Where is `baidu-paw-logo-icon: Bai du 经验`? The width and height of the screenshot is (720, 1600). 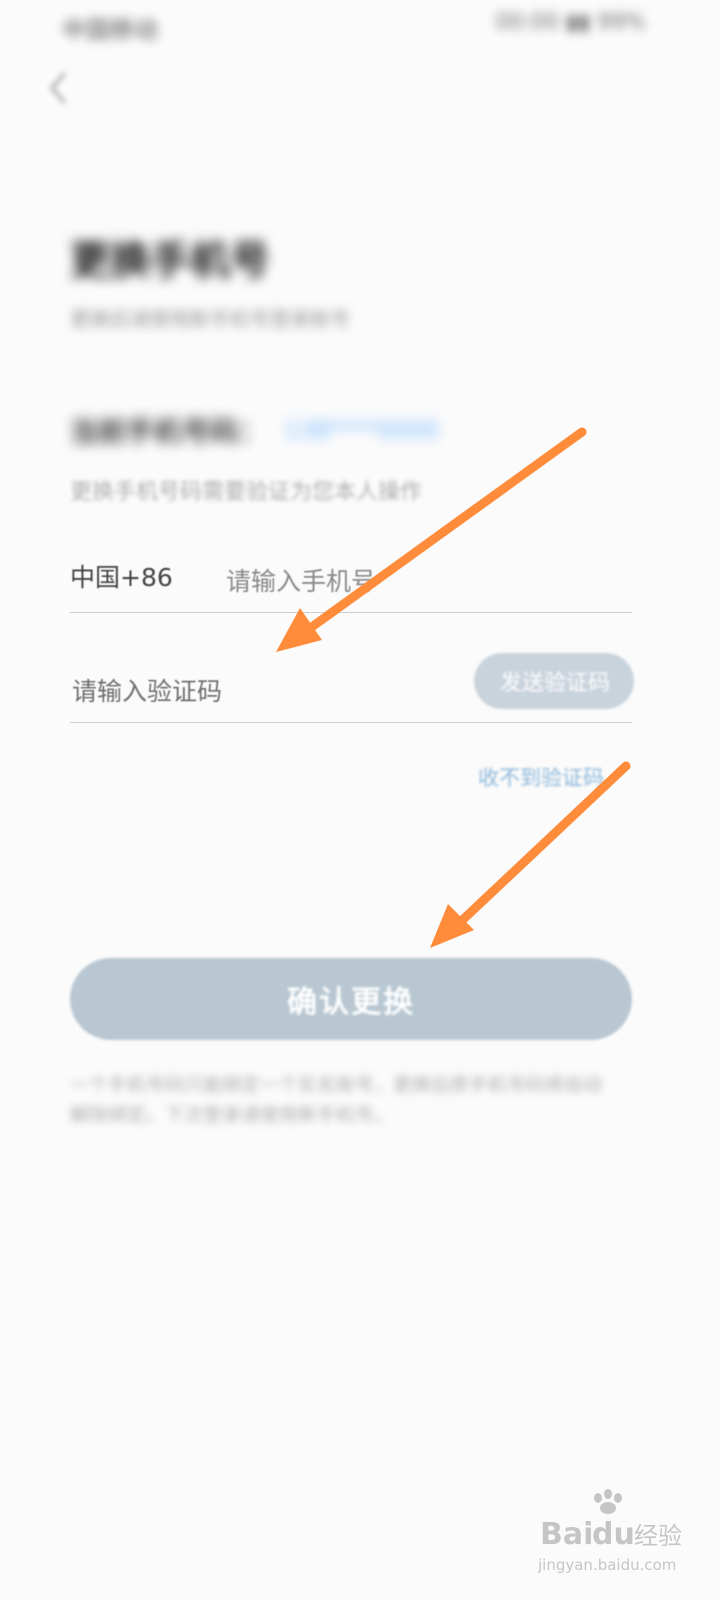 baidu-paw-logo-icon: Bai du 经验 is located at coordinates (611, 1520).